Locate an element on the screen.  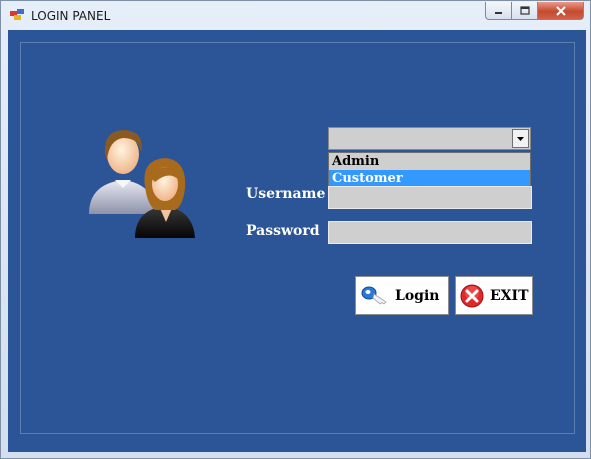
maximize-button is located at coordinates (525, 11).